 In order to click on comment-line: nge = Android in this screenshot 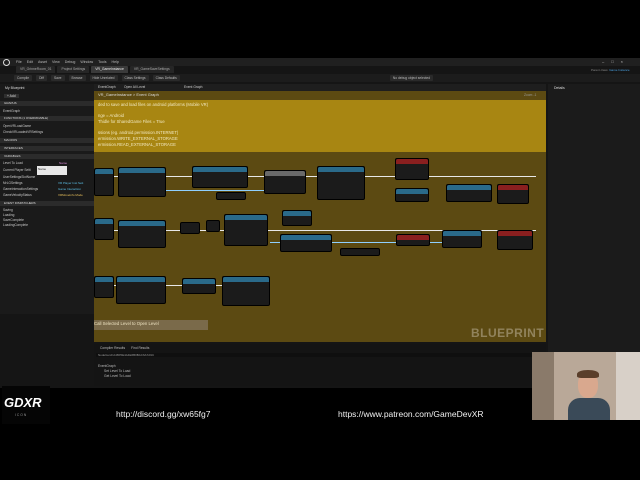, I will do `click(111, 115)`.